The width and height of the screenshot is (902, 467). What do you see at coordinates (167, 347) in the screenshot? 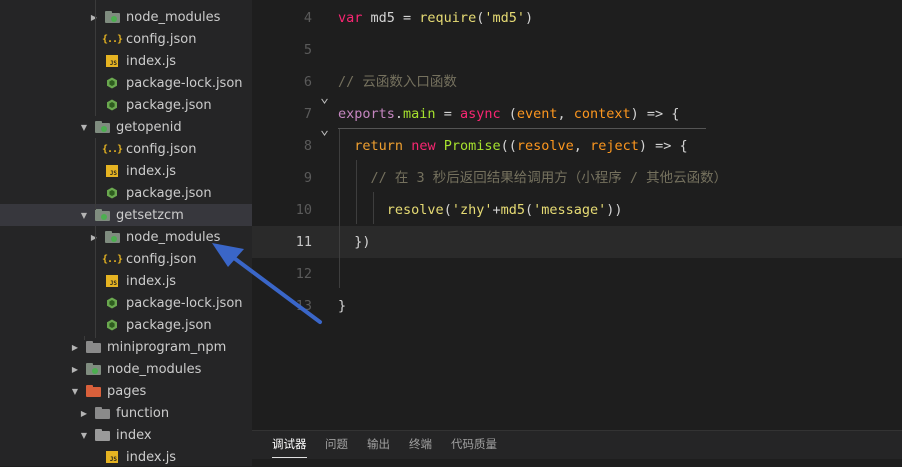
I see `tree-item-label: miniprogram_npm` at bounding box center [167, 347].